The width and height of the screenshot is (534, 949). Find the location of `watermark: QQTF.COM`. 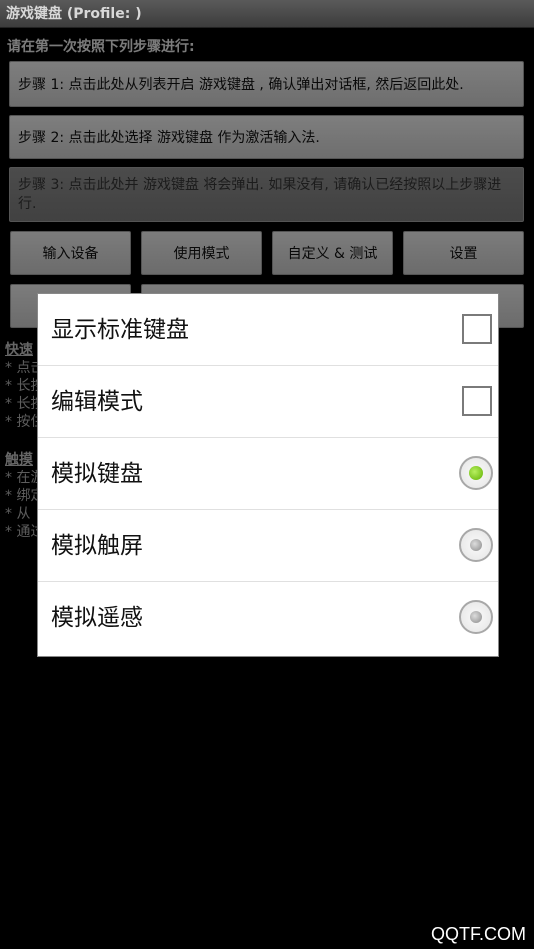

watermark: QQTF.COM is located at coordinates (478, 934).